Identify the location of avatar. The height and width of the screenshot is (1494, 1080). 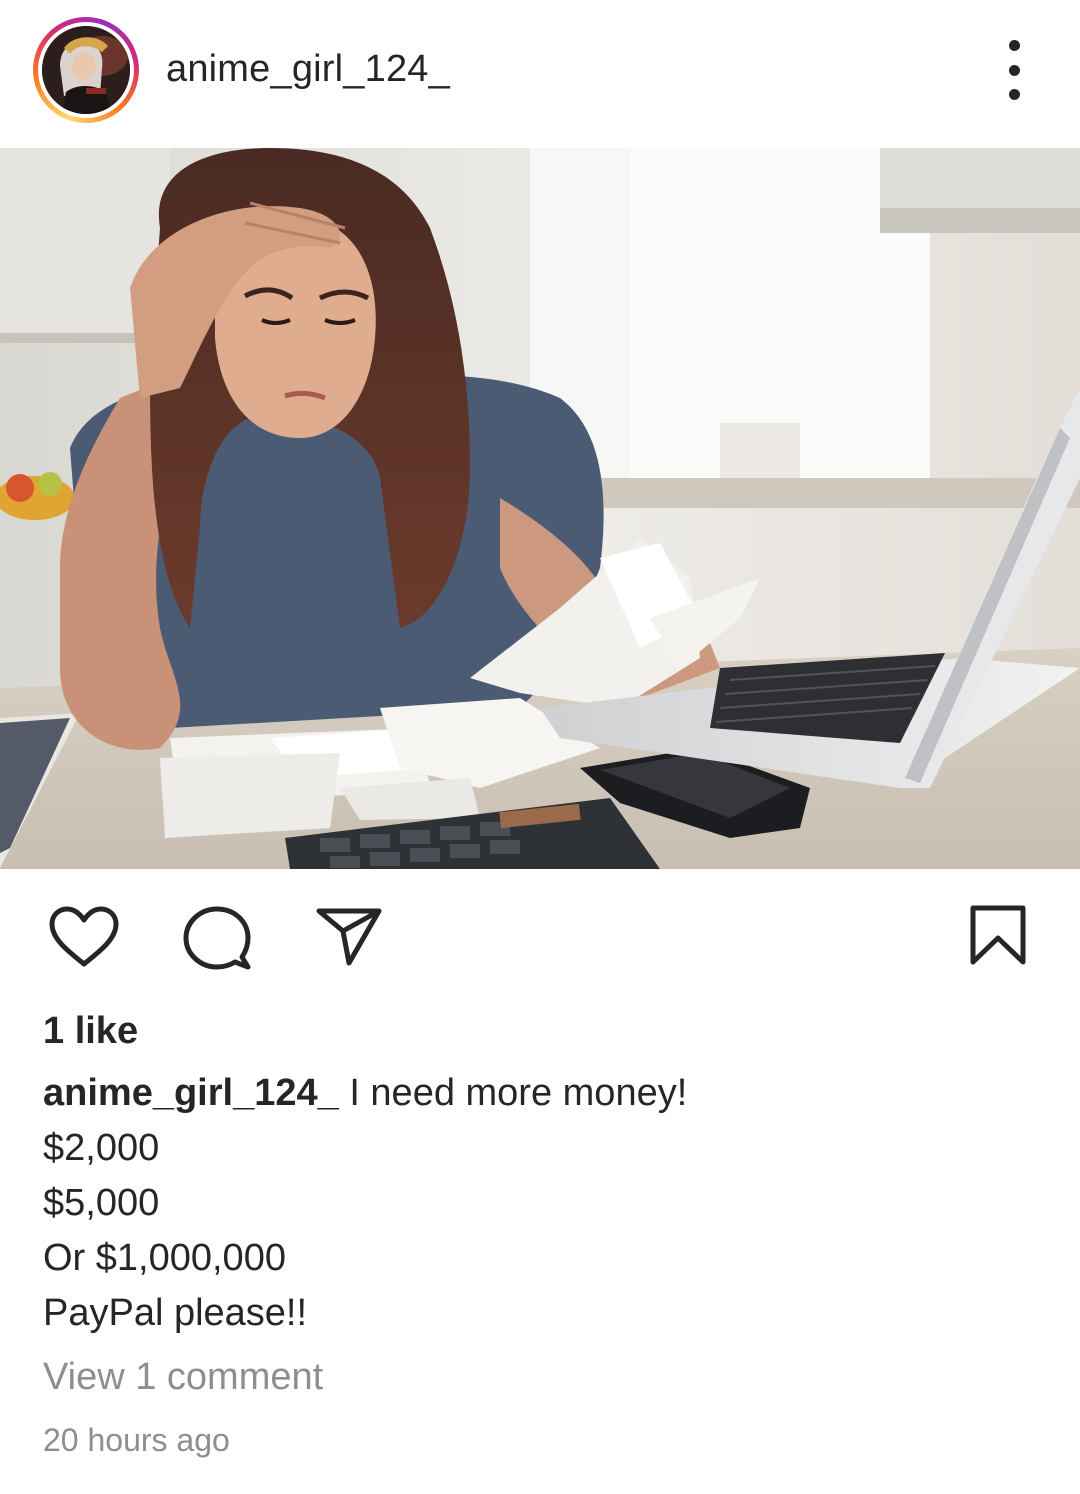
(86, 70).